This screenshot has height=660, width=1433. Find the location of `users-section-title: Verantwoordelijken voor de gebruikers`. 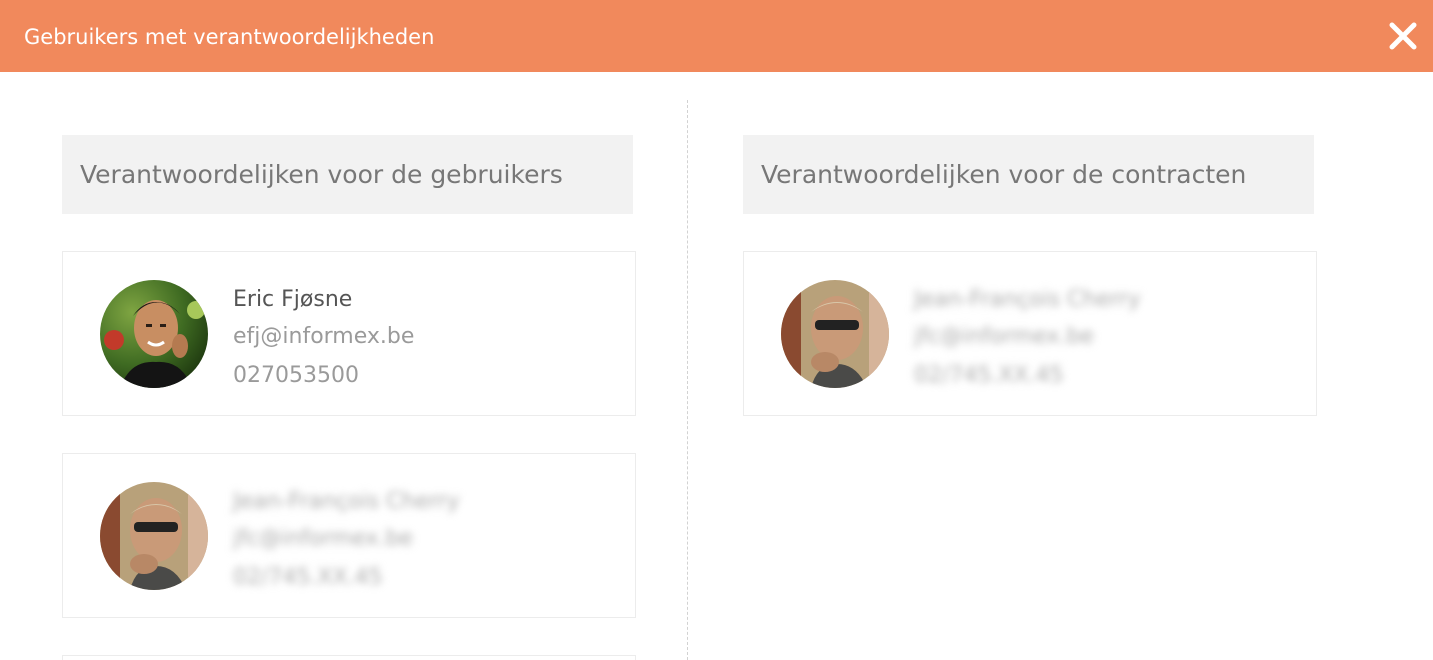

users-section-title: Verantwoordelijken voor de gebruikers is located at coordinates (347, 174).